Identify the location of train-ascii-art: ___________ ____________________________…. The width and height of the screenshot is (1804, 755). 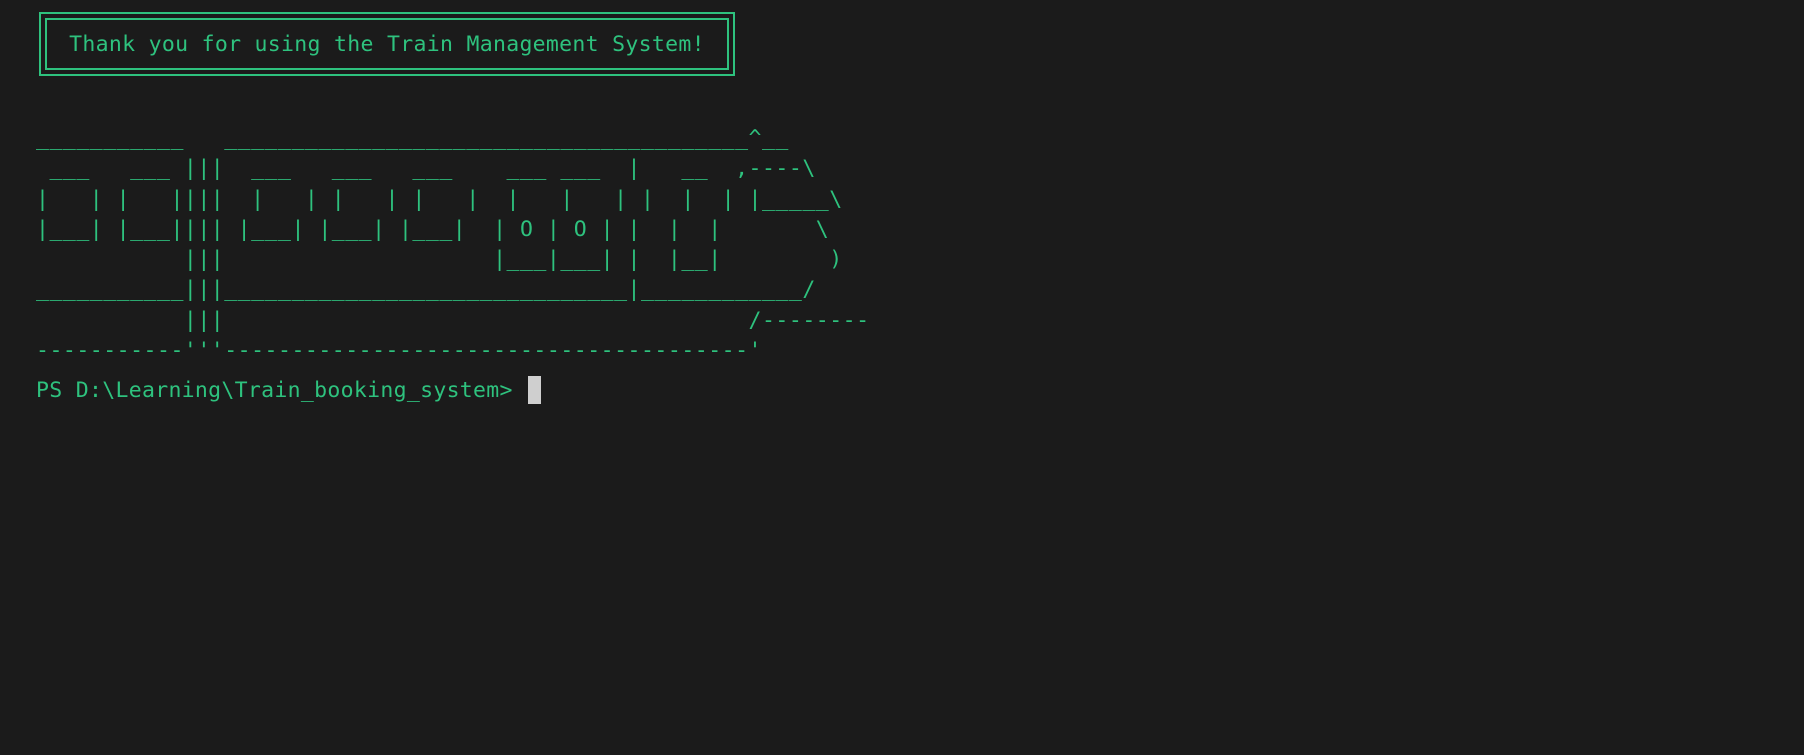
(453, 245).